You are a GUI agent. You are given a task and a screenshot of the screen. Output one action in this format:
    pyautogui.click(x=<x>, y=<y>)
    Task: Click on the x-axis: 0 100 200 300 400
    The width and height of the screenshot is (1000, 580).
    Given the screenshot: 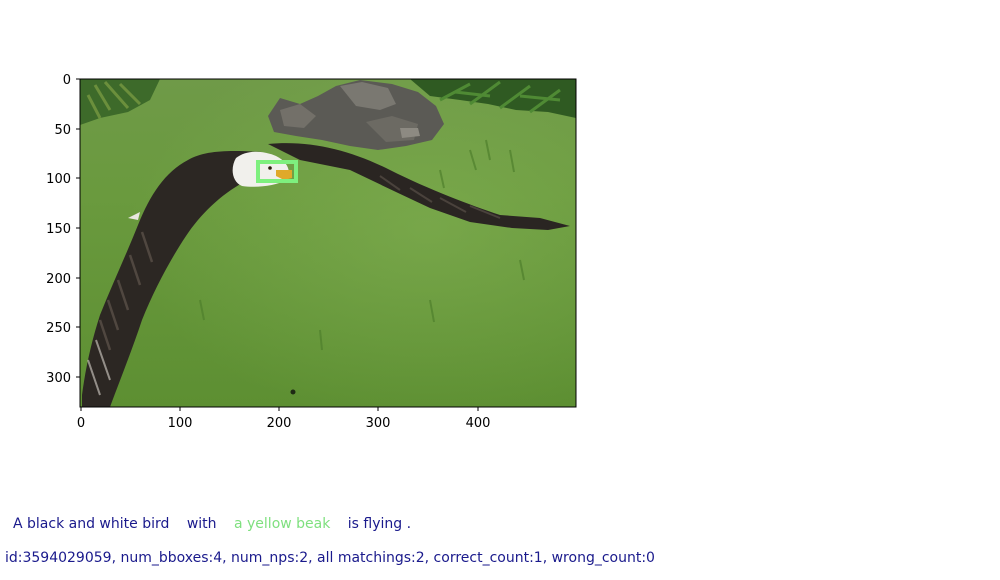 What is the action you would take?
    pyautogui.click(x=284, y=419)
    